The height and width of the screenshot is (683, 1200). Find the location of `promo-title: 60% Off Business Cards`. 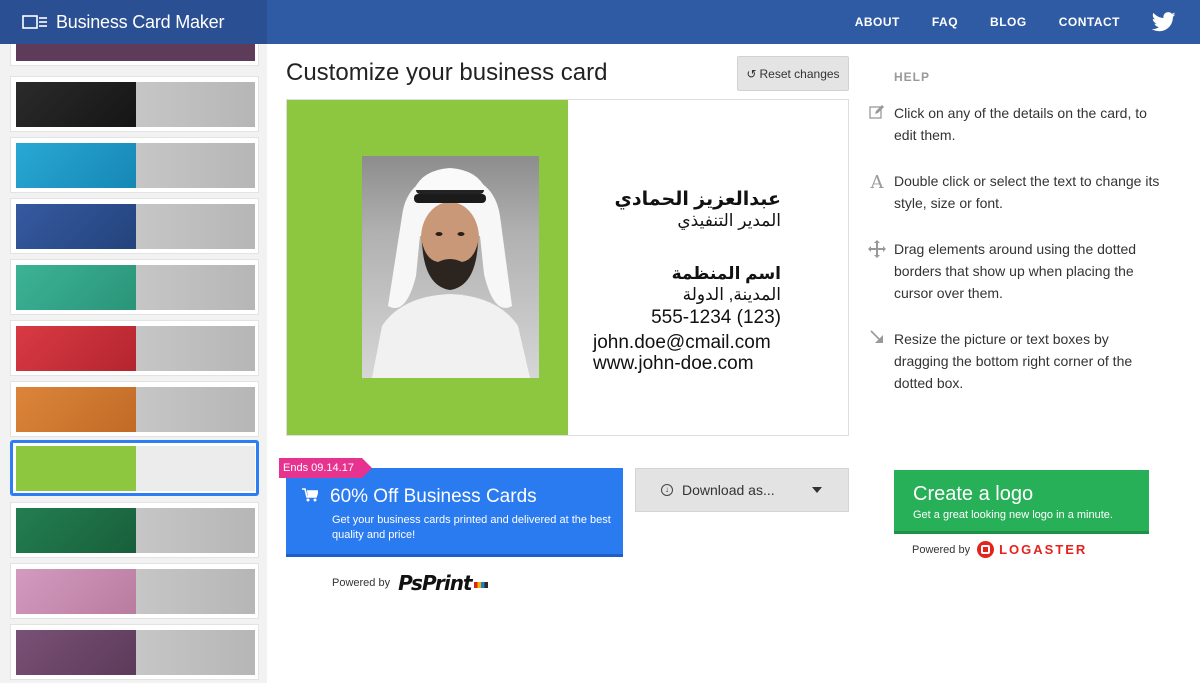

promo-title: 60% Off Business Cards is located at coordinates (433, 496).